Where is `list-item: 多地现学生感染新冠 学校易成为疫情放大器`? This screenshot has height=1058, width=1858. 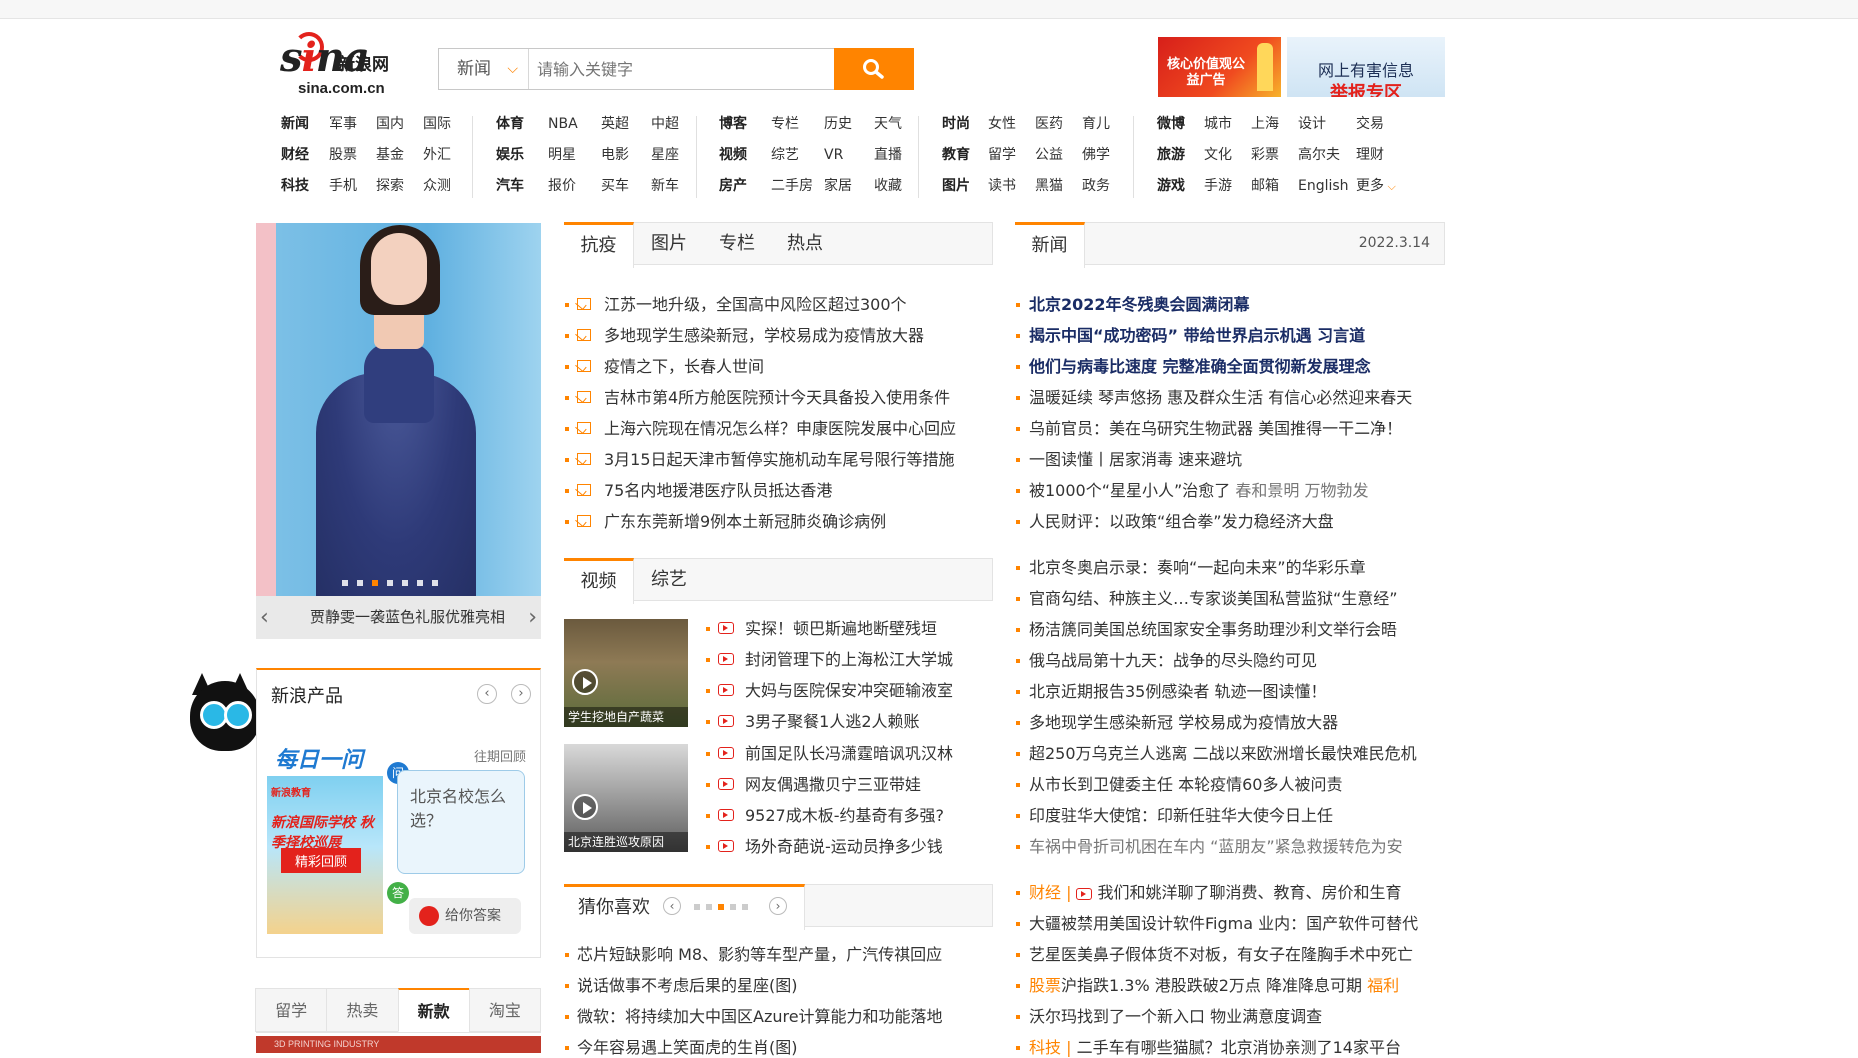 list-item: 多地现学生感染新冠 学校易成为疫情放大器 is located at coordinates (1177, 723).